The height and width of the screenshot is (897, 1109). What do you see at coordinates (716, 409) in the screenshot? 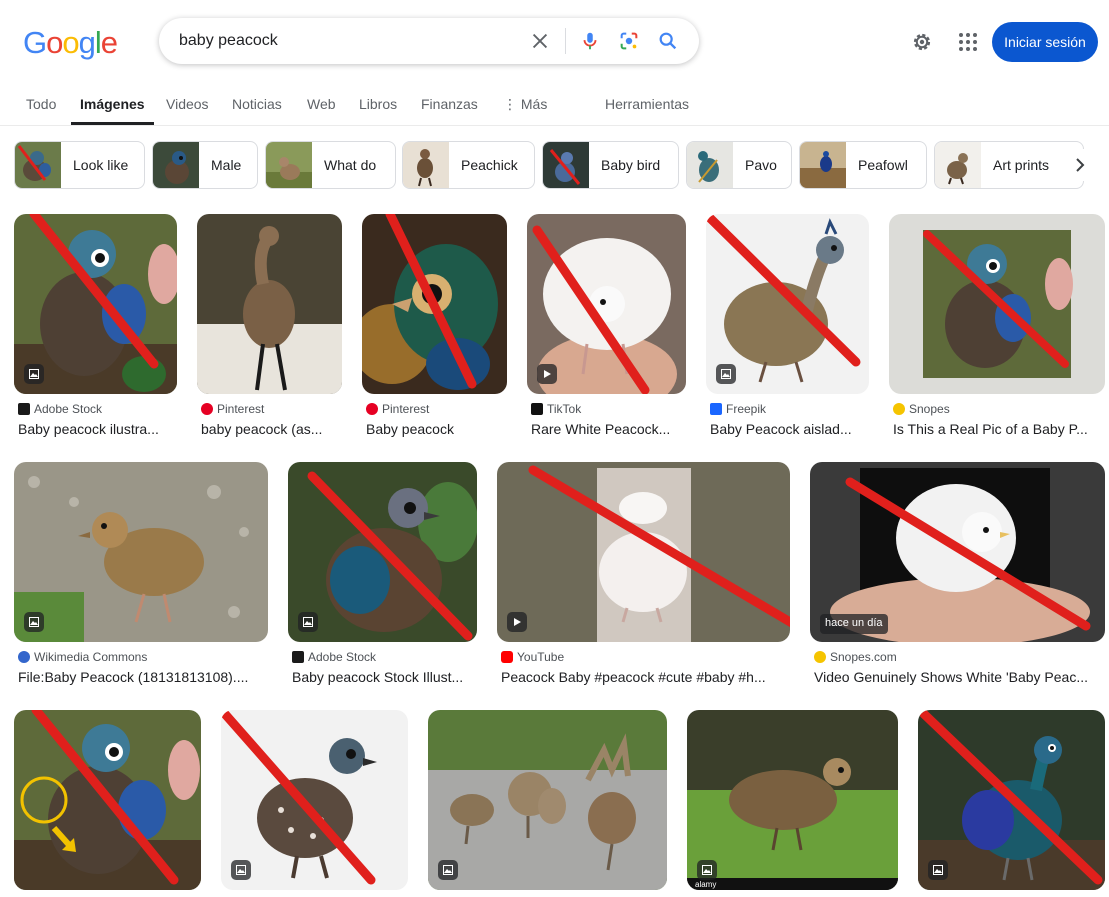
I see `freepik-favicon` at bounding box center [716, 409].